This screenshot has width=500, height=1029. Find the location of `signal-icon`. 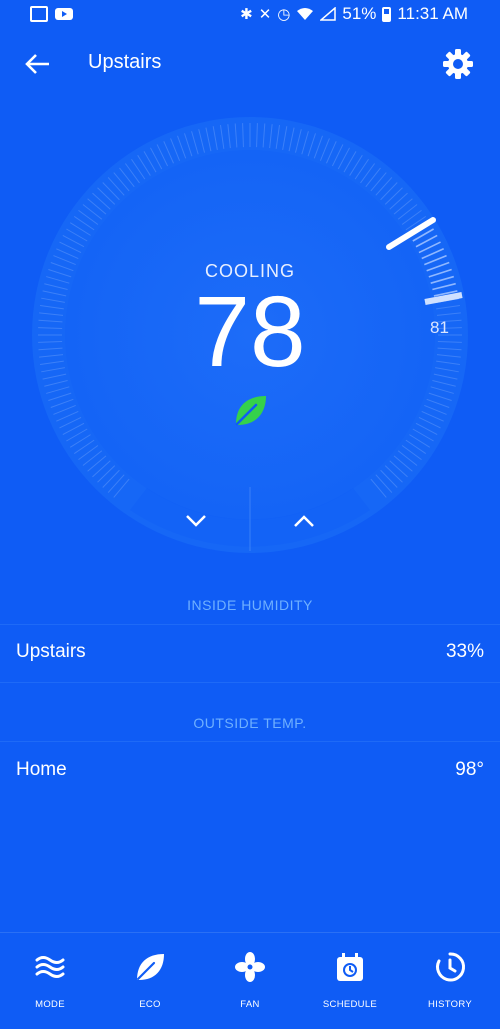

signal-icon is located at coordinates (328, 14).